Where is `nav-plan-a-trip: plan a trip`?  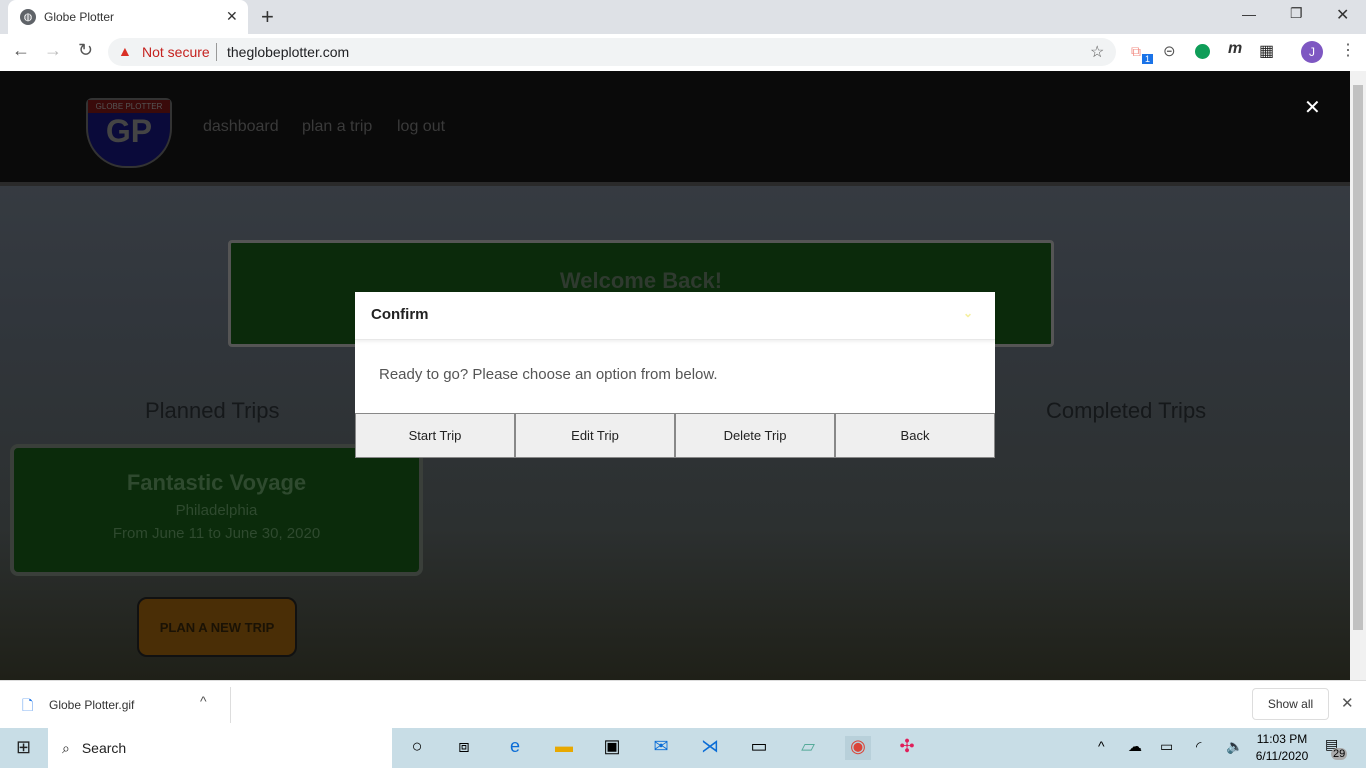
nav-plan-a-trip: plan a trip is located at coordinates (337, 127).